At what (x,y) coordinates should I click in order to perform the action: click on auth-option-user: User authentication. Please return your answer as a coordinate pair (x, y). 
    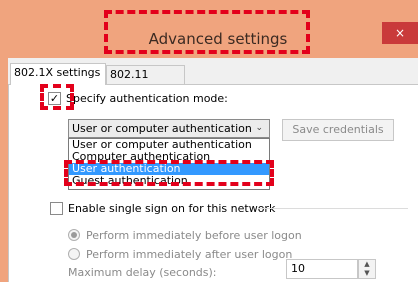
    Looking at the image, I should click on (169, 169).